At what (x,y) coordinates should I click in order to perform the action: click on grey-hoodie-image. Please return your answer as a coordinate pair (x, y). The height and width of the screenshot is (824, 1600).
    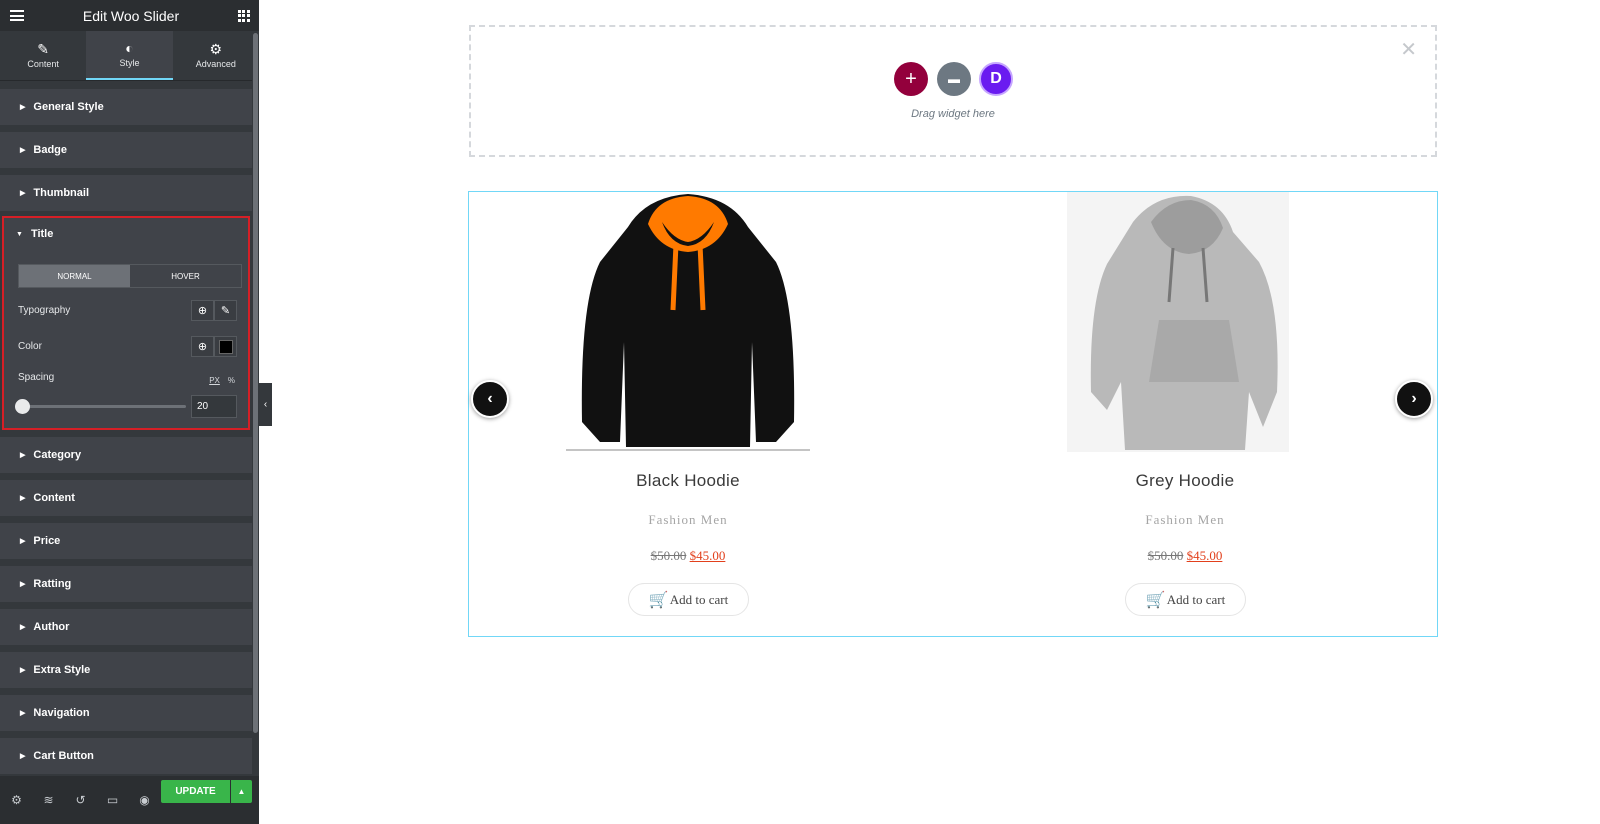
    Looking at the image, I should click on (1185, 322).